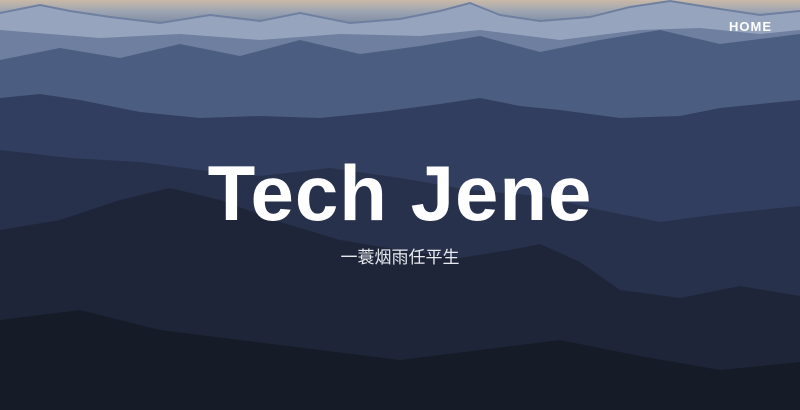 This screenshot has width=800, height=410. I want to click on site-subtitle: 一蓑烟雨任平生, so click(400, 258).